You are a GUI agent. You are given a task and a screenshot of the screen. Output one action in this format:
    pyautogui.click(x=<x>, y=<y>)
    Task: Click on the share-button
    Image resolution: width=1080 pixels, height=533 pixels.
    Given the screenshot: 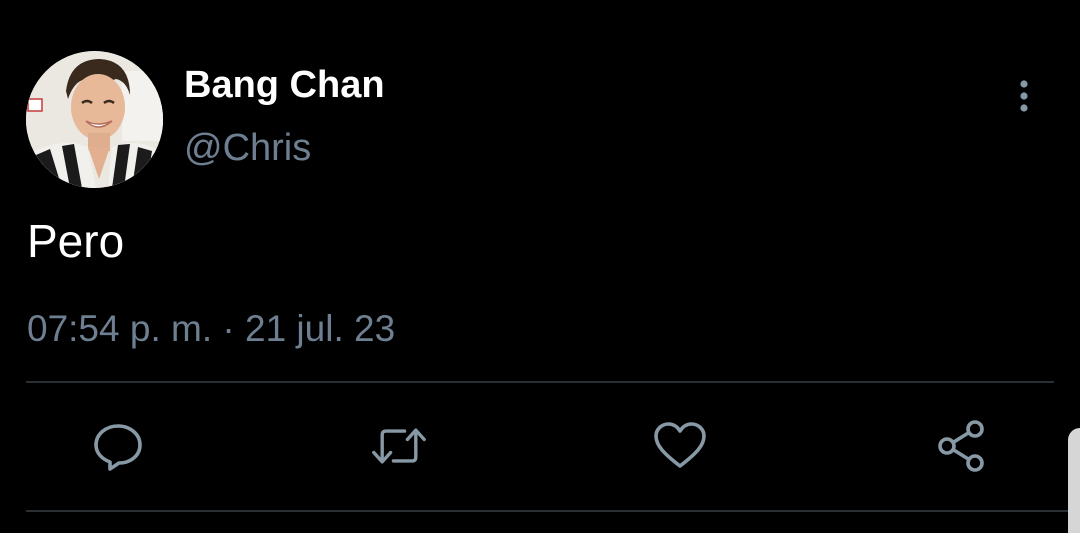 What is the action you would take?
    pyautogui.click(x=962, y=446)
    